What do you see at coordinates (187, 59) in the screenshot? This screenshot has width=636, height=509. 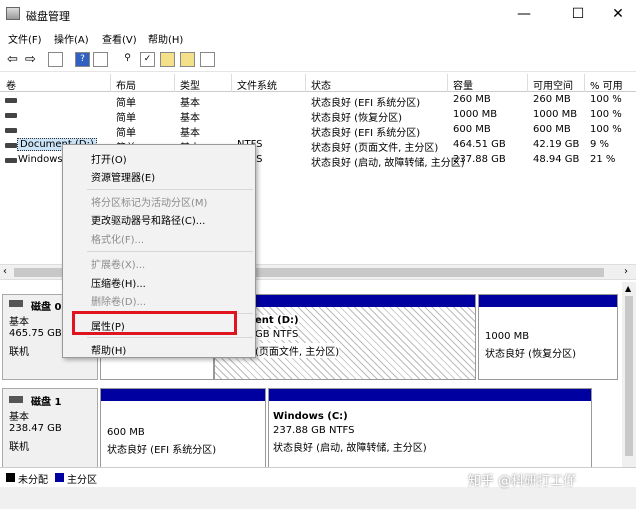 I see `search-folder-icon` at bounding box center [187, 59].